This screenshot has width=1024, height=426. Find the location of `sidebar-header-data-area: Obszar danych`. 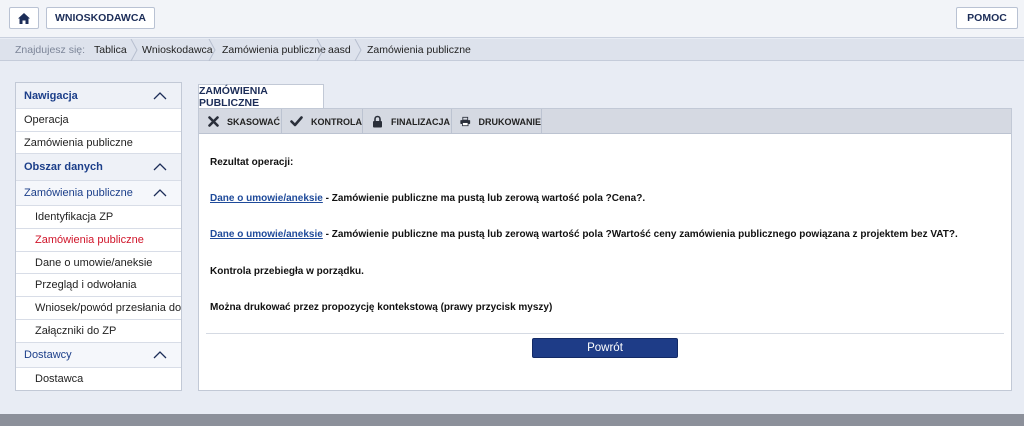

sidebar-header-data-area: Obszar danych is located at coordinates (98, 167).